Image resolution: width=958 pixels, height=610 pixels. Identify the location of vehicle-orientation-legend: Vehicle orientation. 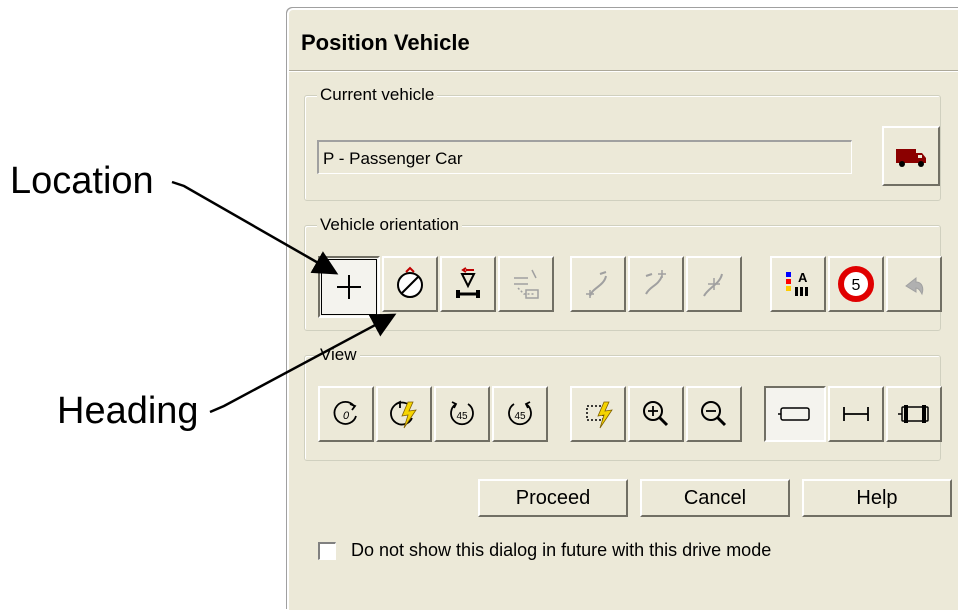
(389, 225).